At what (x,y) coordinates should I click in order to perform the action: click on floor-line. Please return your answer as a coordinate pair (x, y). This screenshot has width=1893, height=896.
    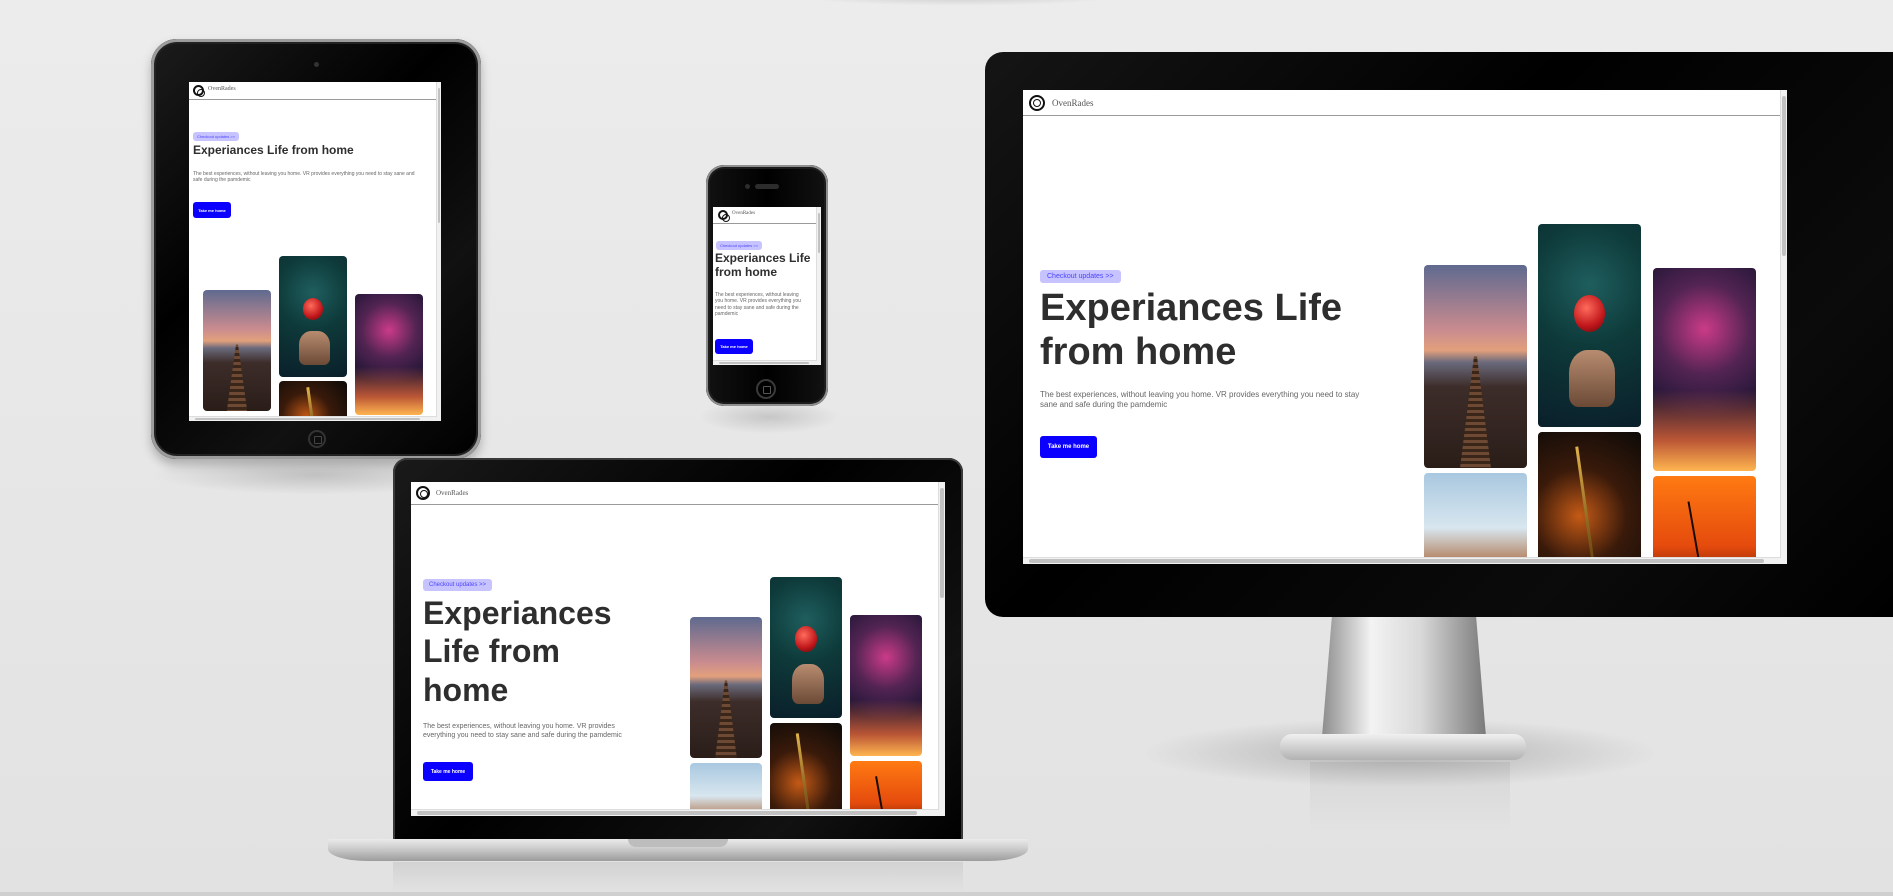
    Looking at the image, I should click on (946, 894).